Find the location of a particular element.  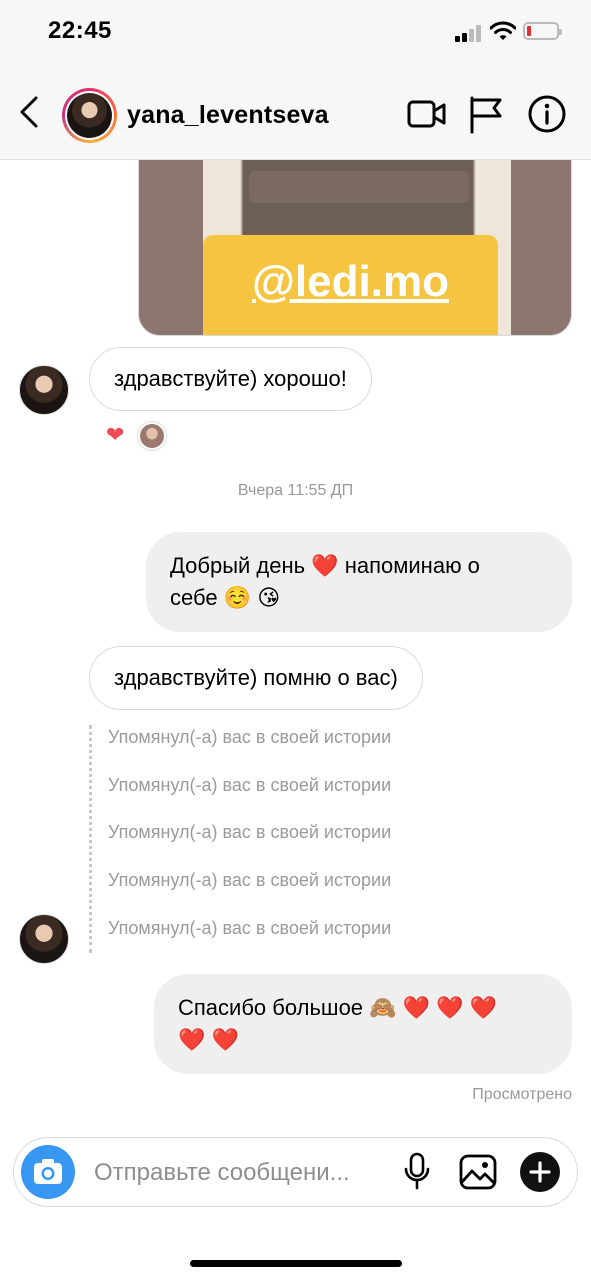

plus-button is located at coordinates (540, 1172).